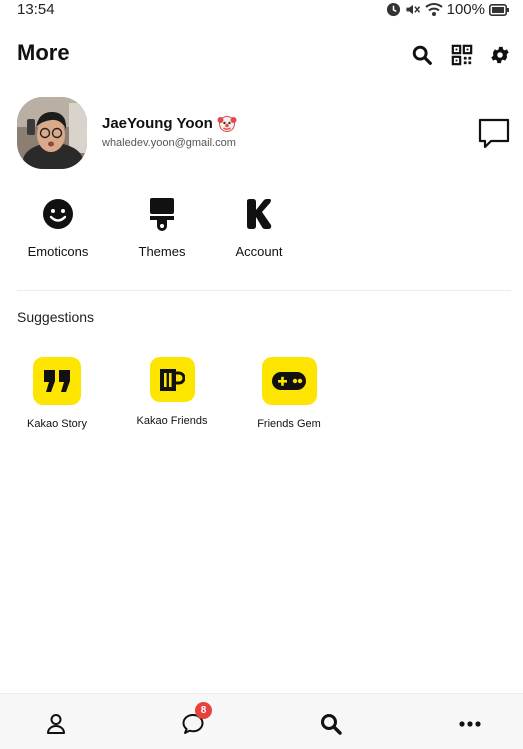  Describe the element at coordinates (57, 424) in the screenshot. I see `kakao-story-label: Kakao Story` at that location.